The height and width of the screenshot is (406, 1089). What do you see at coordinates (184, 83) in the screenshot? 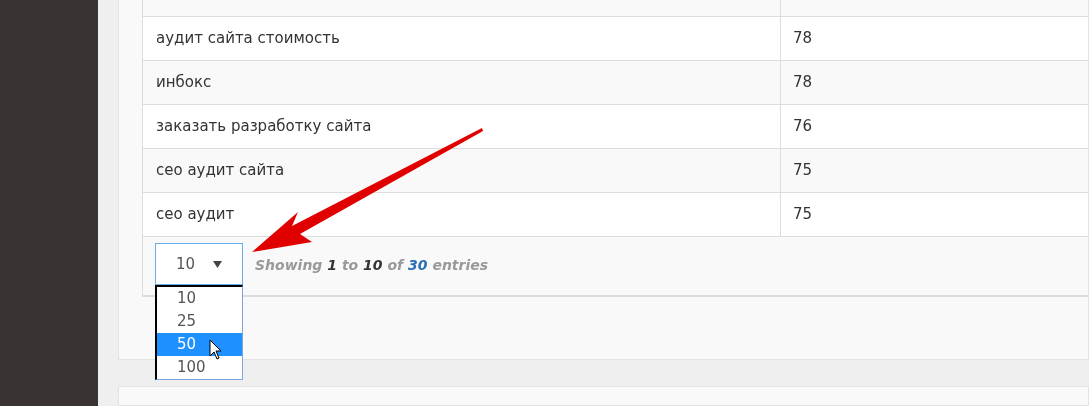
I see `table-cell-text: инбокс` at bounding box center [184, 83].